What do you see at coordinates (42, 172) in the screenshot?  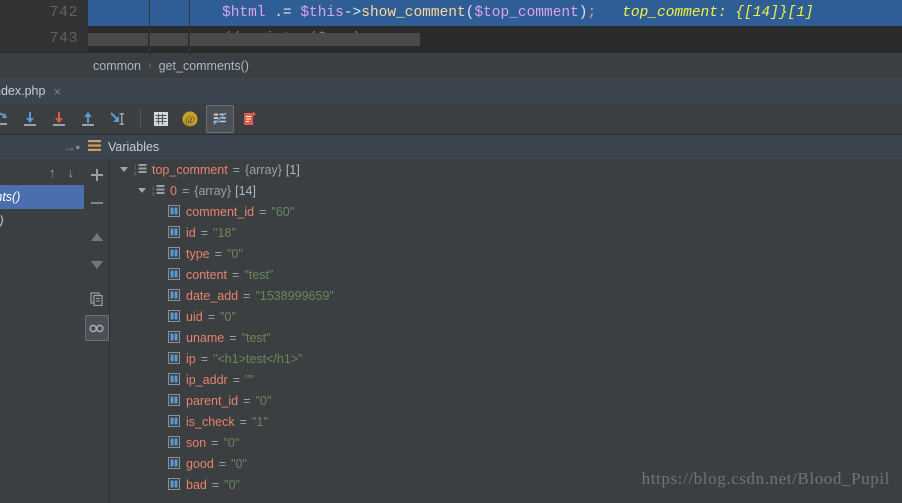 I see `frames-sort-row: ↑ ↓` at bounding box center [42, 172].